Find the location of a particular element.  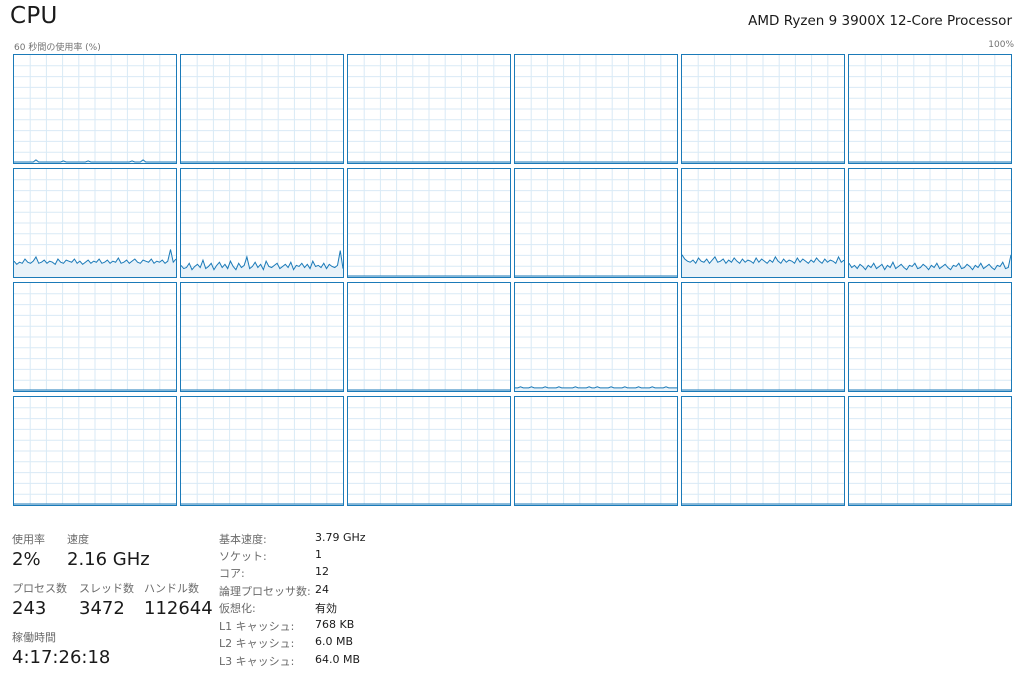

info-value-base-speed: 3.79 GHz is located at coordinates (340, 537).